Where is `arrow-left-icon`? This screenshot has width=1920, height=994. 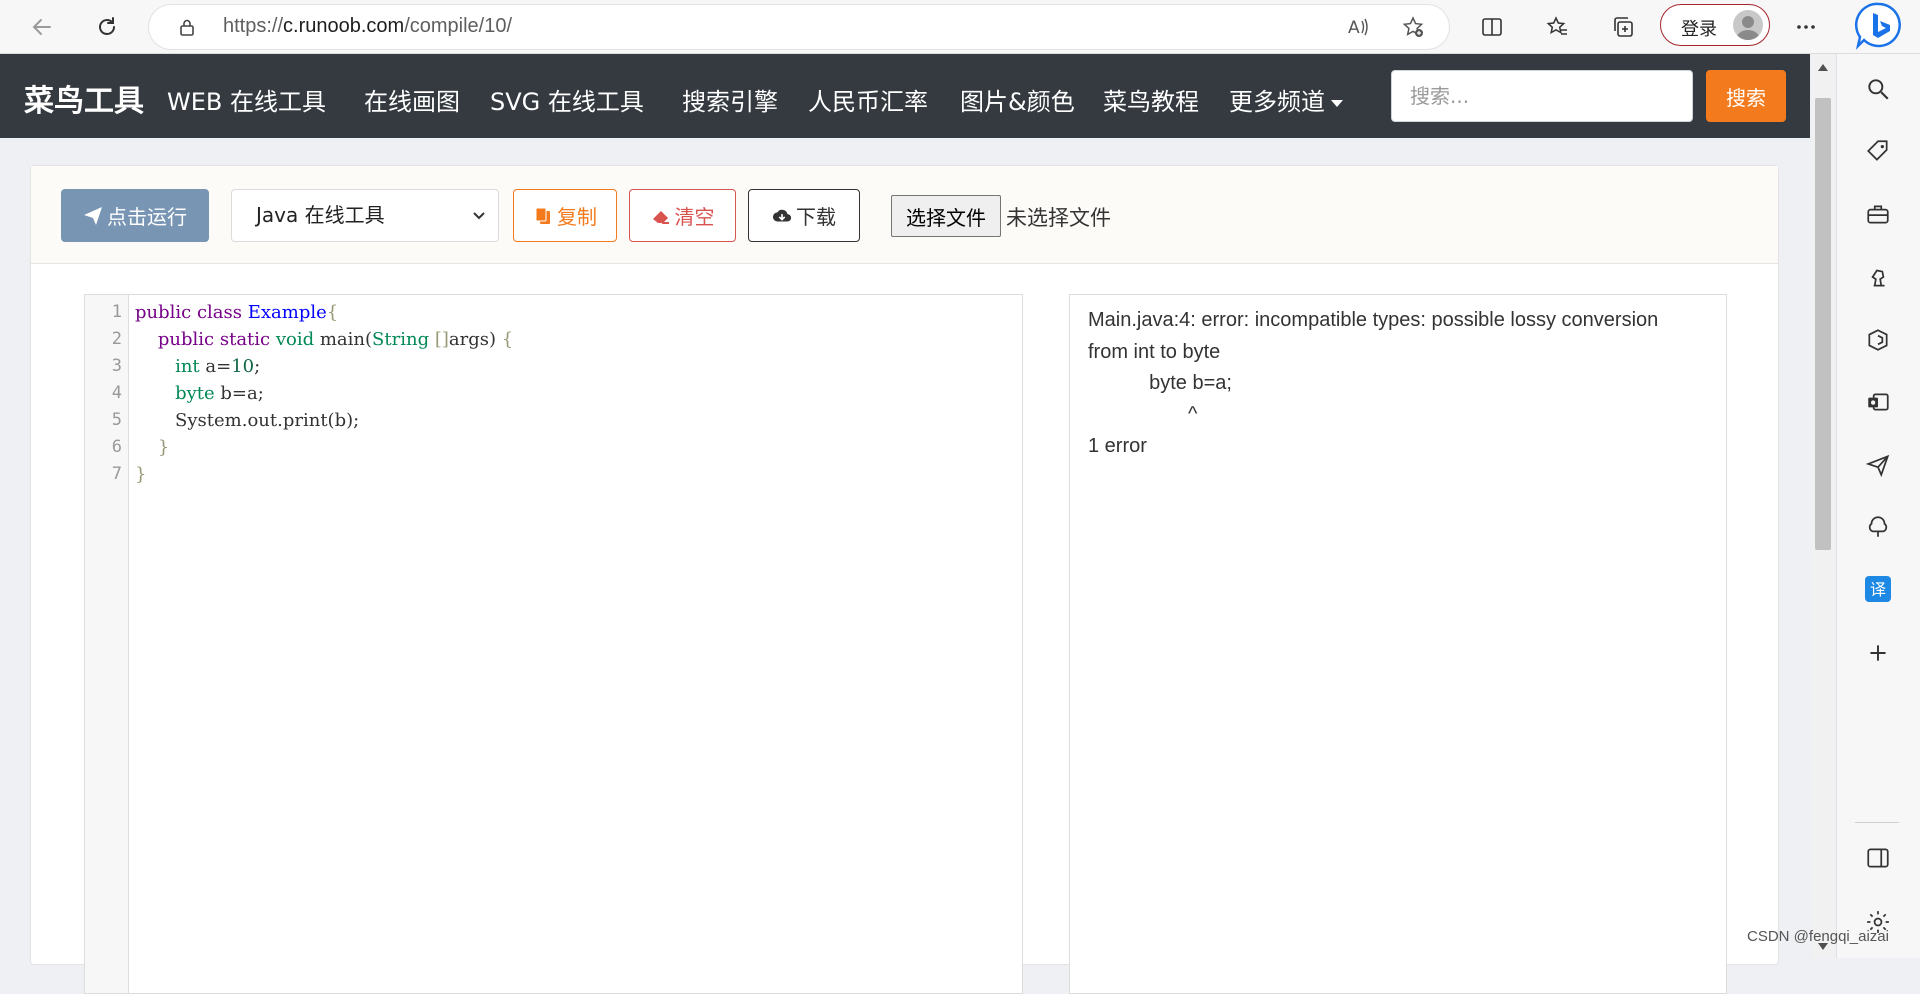 arrow-left-icon is located at coordinates (41, 27).